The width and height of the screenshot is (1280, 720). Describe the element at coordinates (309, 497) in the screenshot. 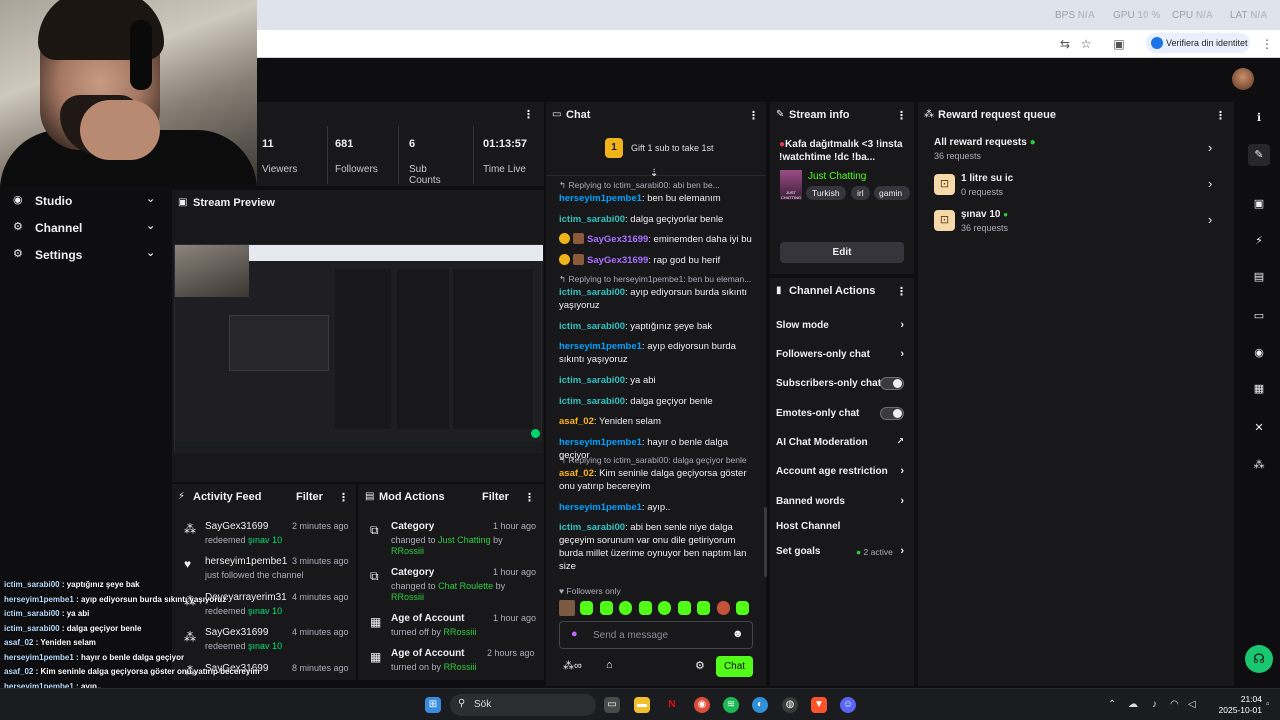

I see `activity-filter-button: Filter` at that location.